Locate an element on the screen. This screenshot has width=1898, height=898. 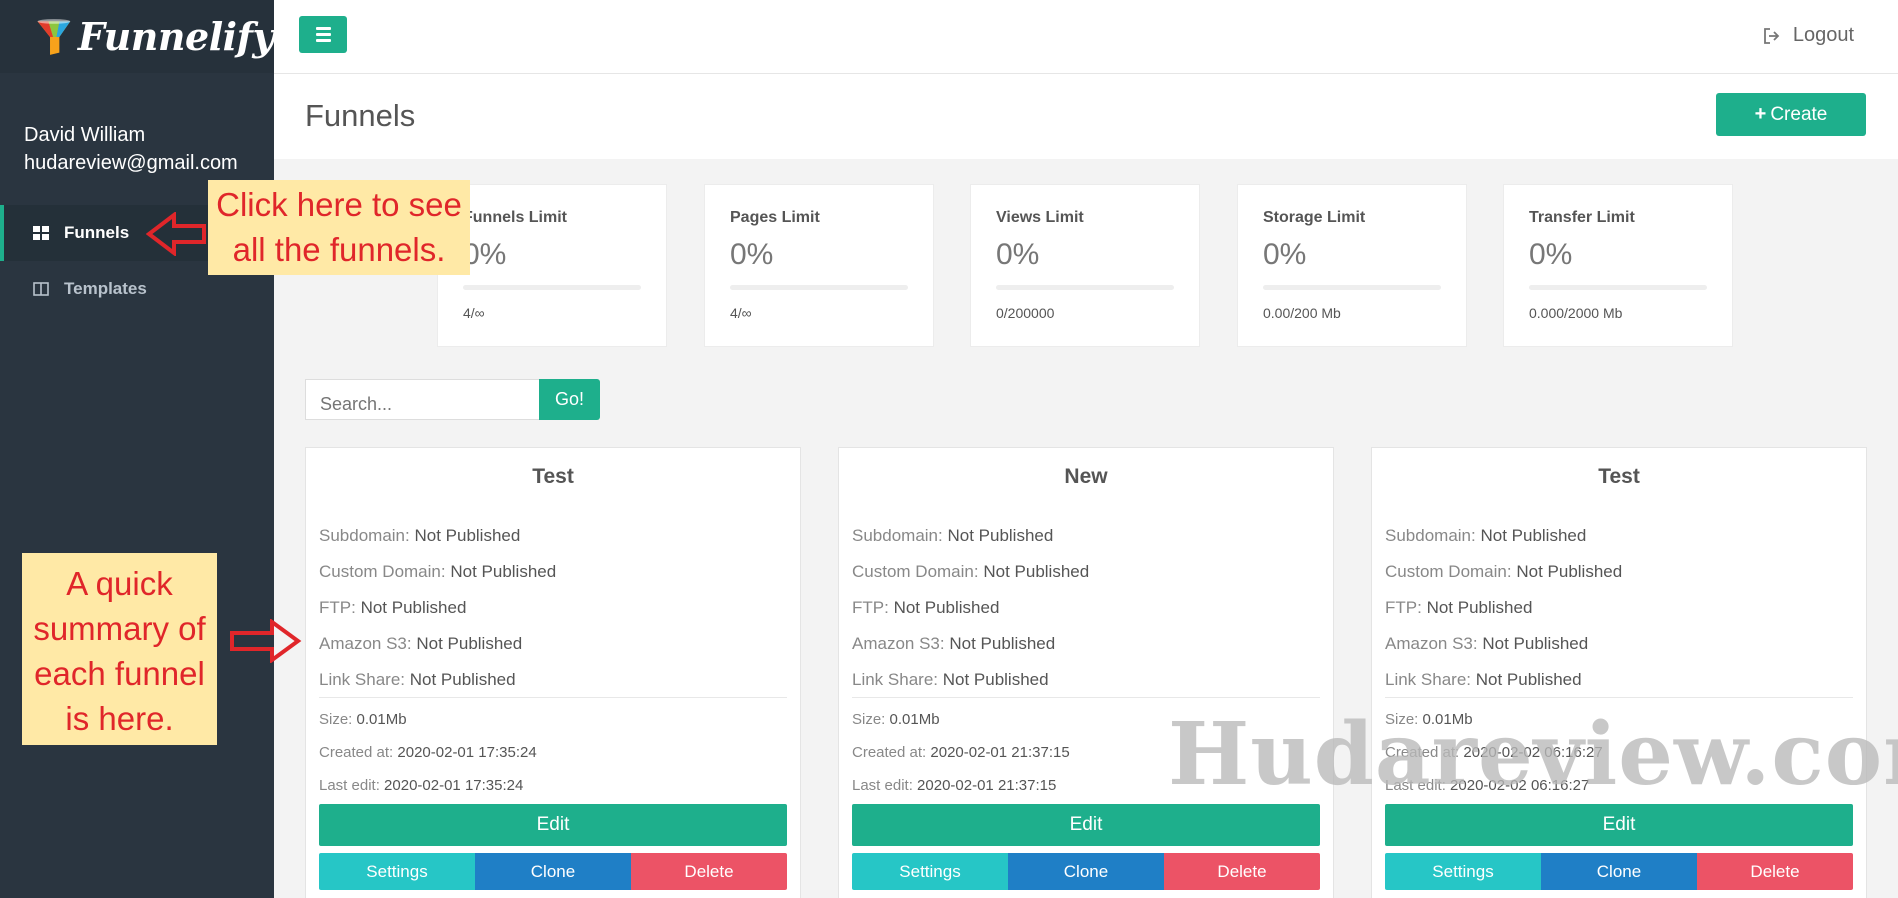
stat-detail: 4/∞ is located at coordinates (474, 313).